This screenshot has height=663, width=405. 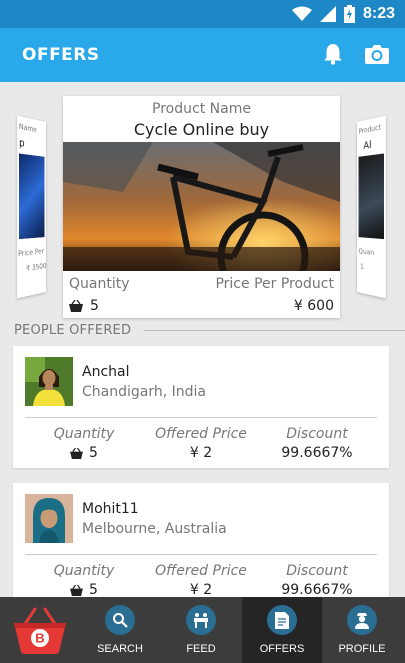 I want to click on basket-logo-icon: B, so click(x=40, y=630).